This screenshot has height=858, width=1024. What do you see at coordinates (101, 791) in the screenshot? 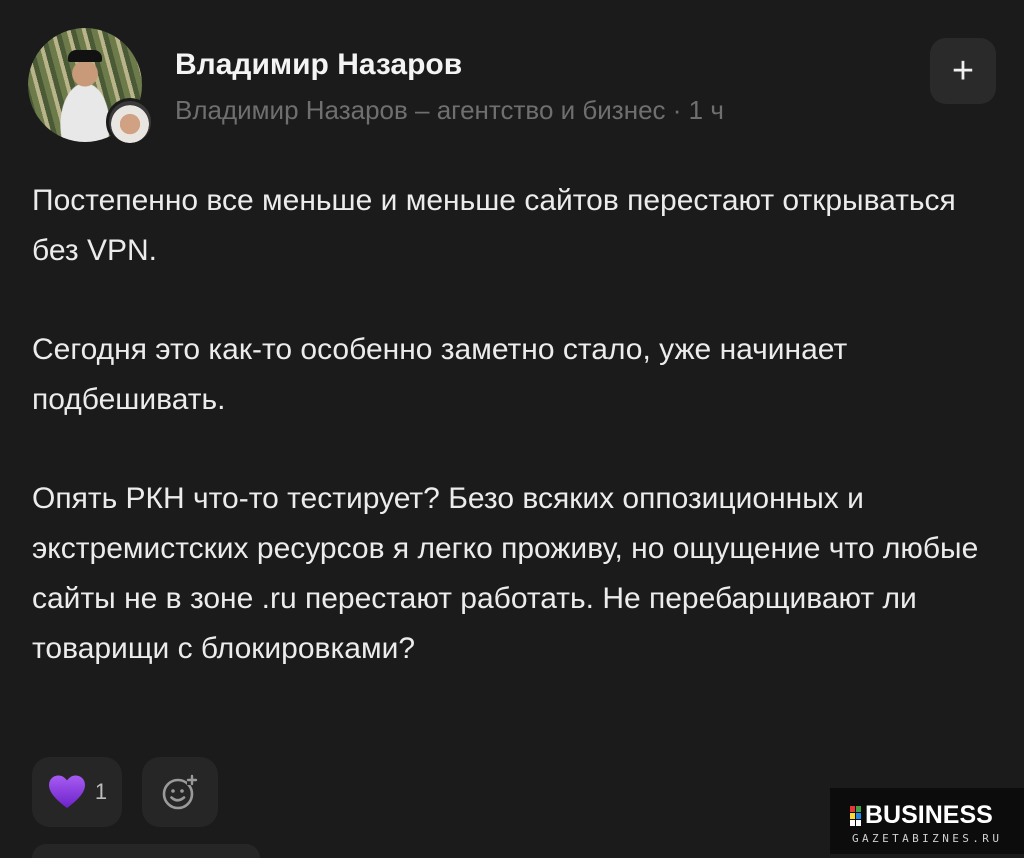
I see `like-count: 1` at bounding box center [101, 791].